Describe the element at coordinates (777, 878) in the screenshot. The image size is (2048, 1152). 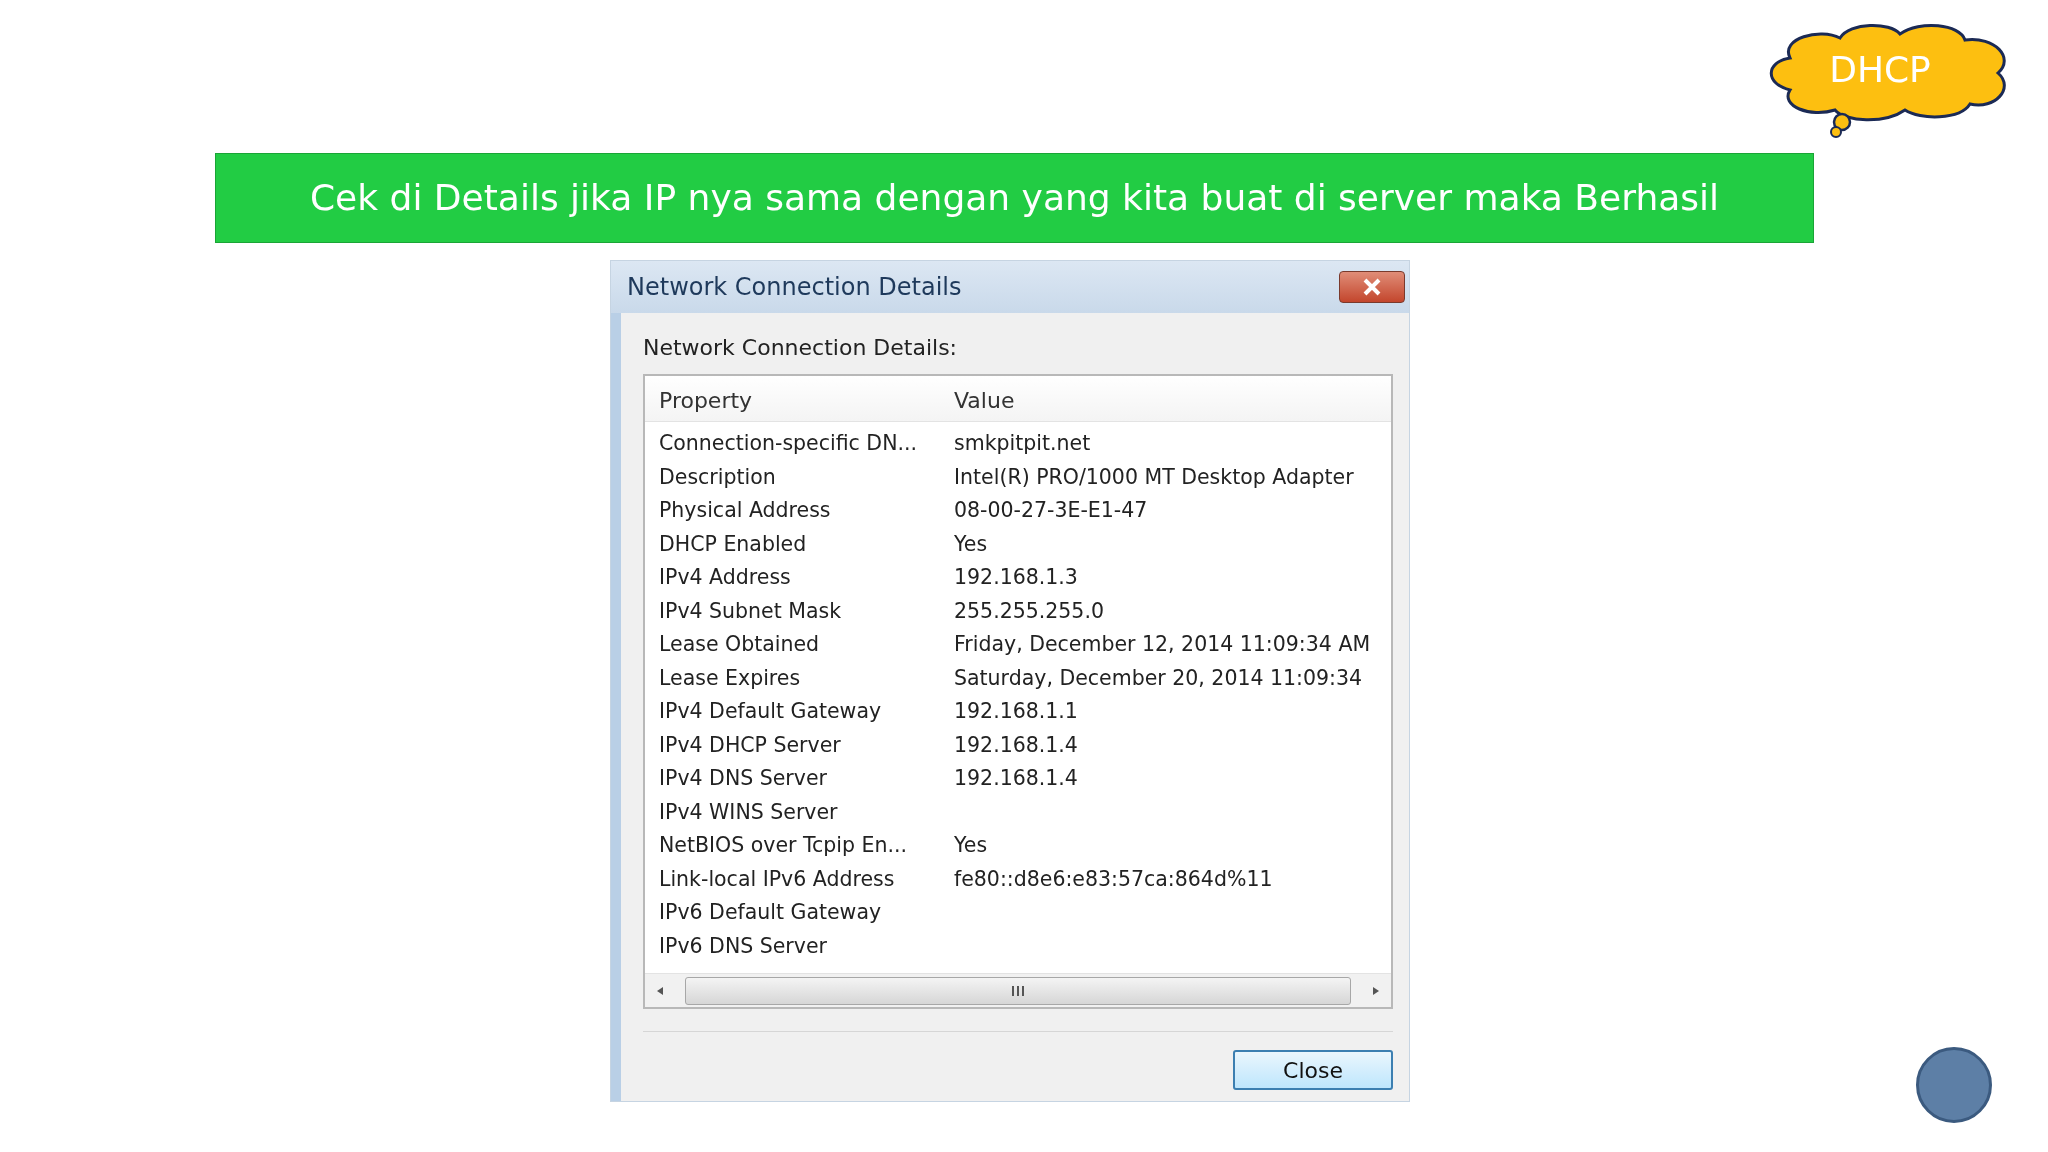
I see `property-cell: Link-local IPv6 Address` at that location.